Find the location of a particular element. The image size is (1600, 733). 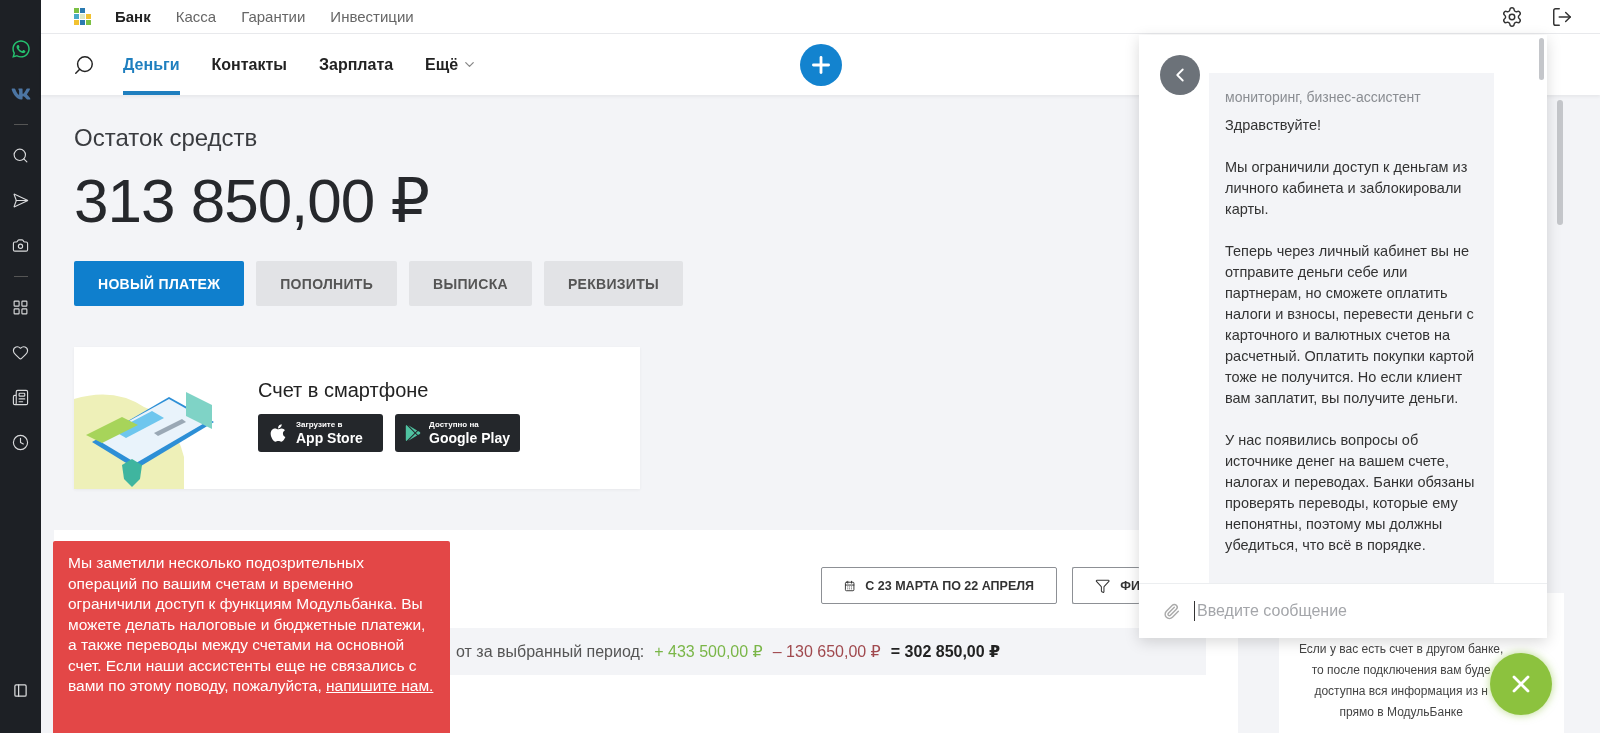

top-nav-item: Инвестиции is located at coordinates (372, 16).